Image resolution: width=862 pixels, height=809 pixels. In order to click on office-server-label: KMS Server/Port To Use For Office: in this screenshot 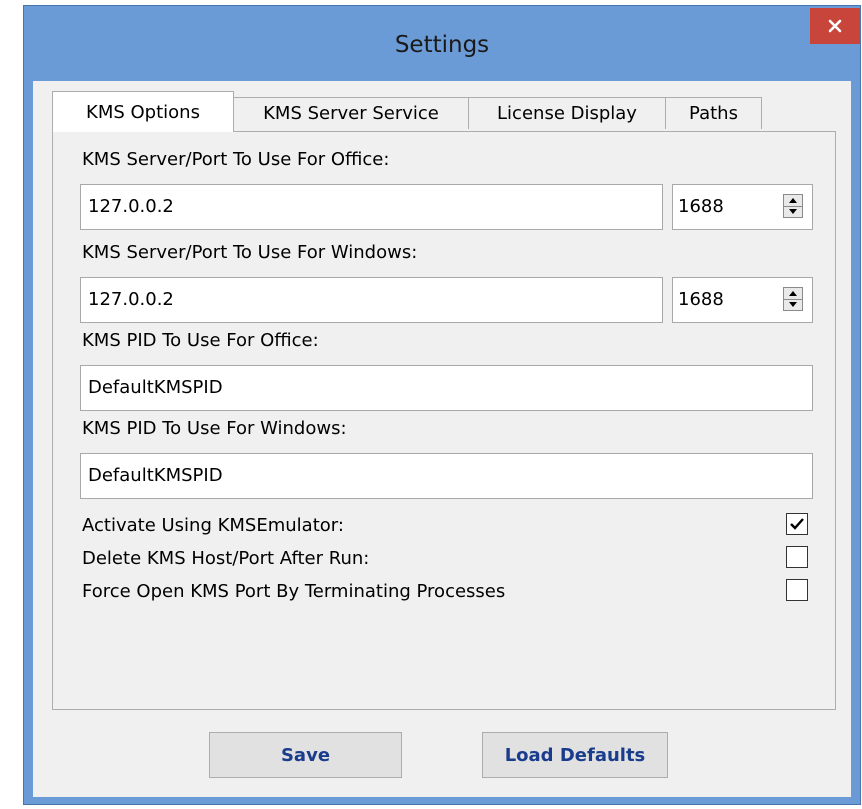, I will do `click(236, 159)`.